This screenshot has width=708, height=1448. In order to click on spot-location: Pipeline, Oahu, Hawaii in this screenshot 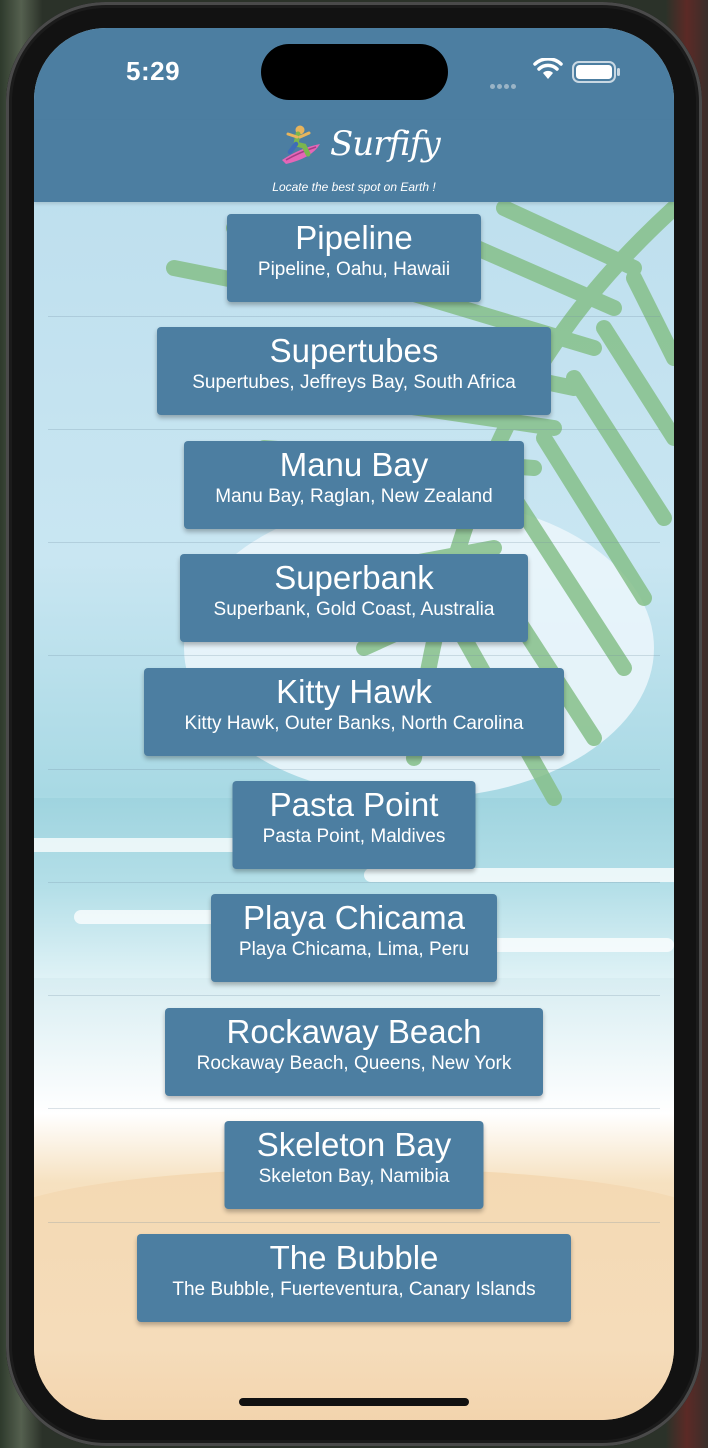, I will do `click(354, 269)`.